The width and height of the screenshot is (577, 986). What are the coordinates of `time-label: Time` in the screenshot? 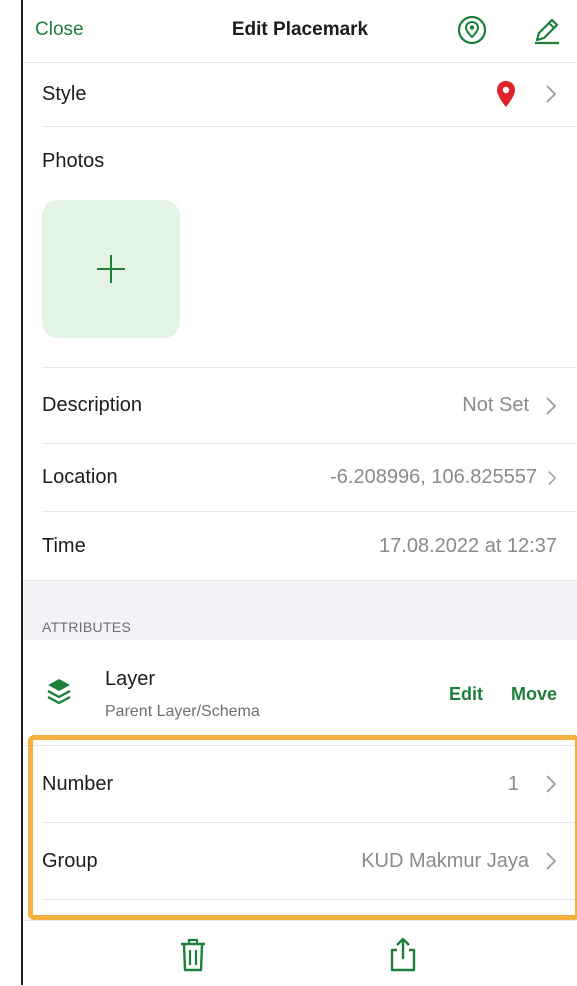 It's located at (64, 545).